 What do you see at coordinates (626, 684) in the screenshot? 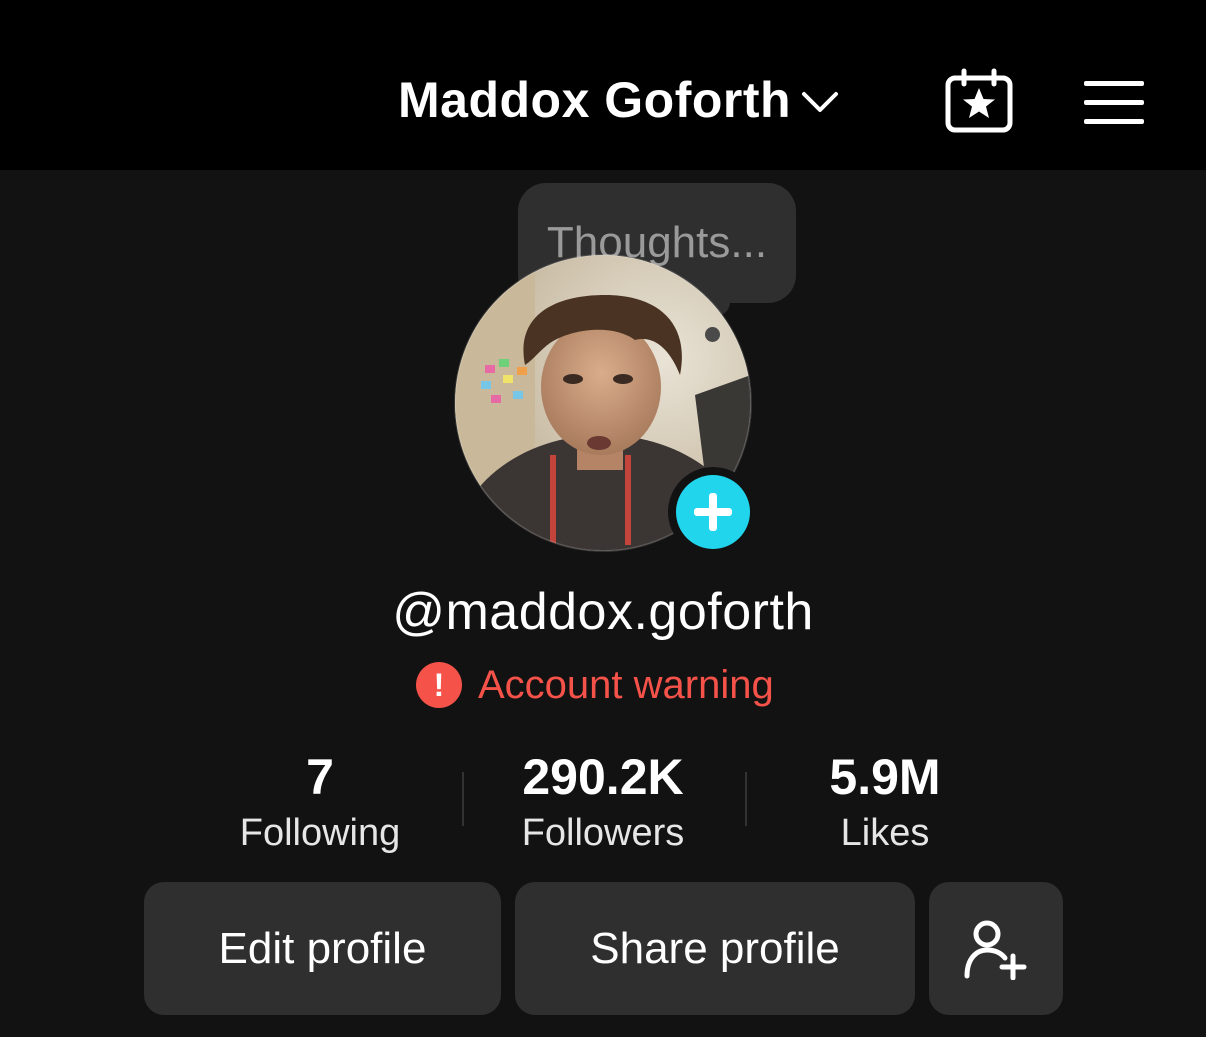
I see `account-warning-label: Account warning` at bounding box center [626, 684].